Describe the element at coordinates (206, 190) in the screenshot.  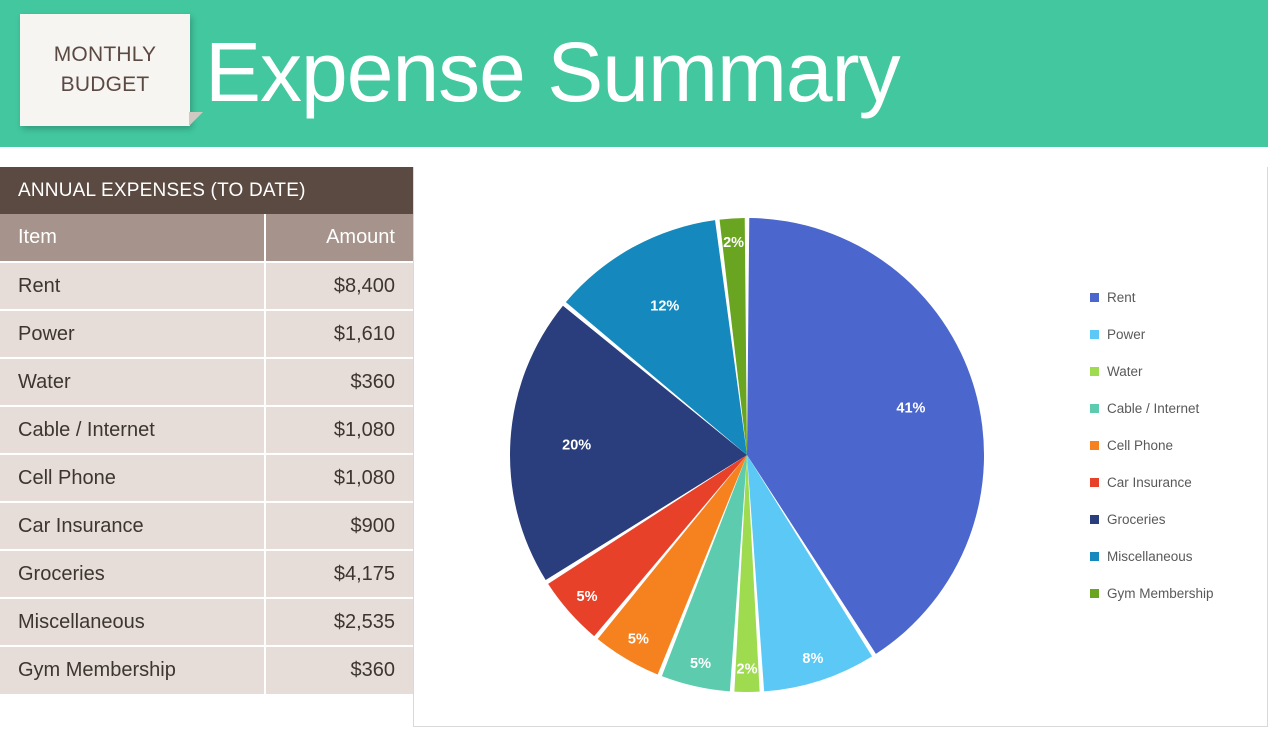
I see `table-title: ANNUAL EXPENSES (TO DATE)` at that location.